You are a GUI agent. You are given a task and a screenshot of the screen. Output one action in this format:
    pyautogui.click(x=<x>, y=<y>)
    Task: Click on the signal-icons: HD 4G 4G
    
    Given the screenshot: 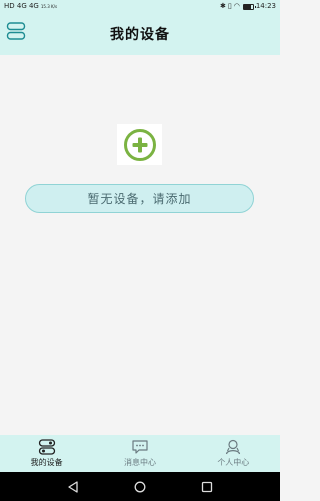 What is the action you would take?
    pyautogui.click(x=21, y=6)
    